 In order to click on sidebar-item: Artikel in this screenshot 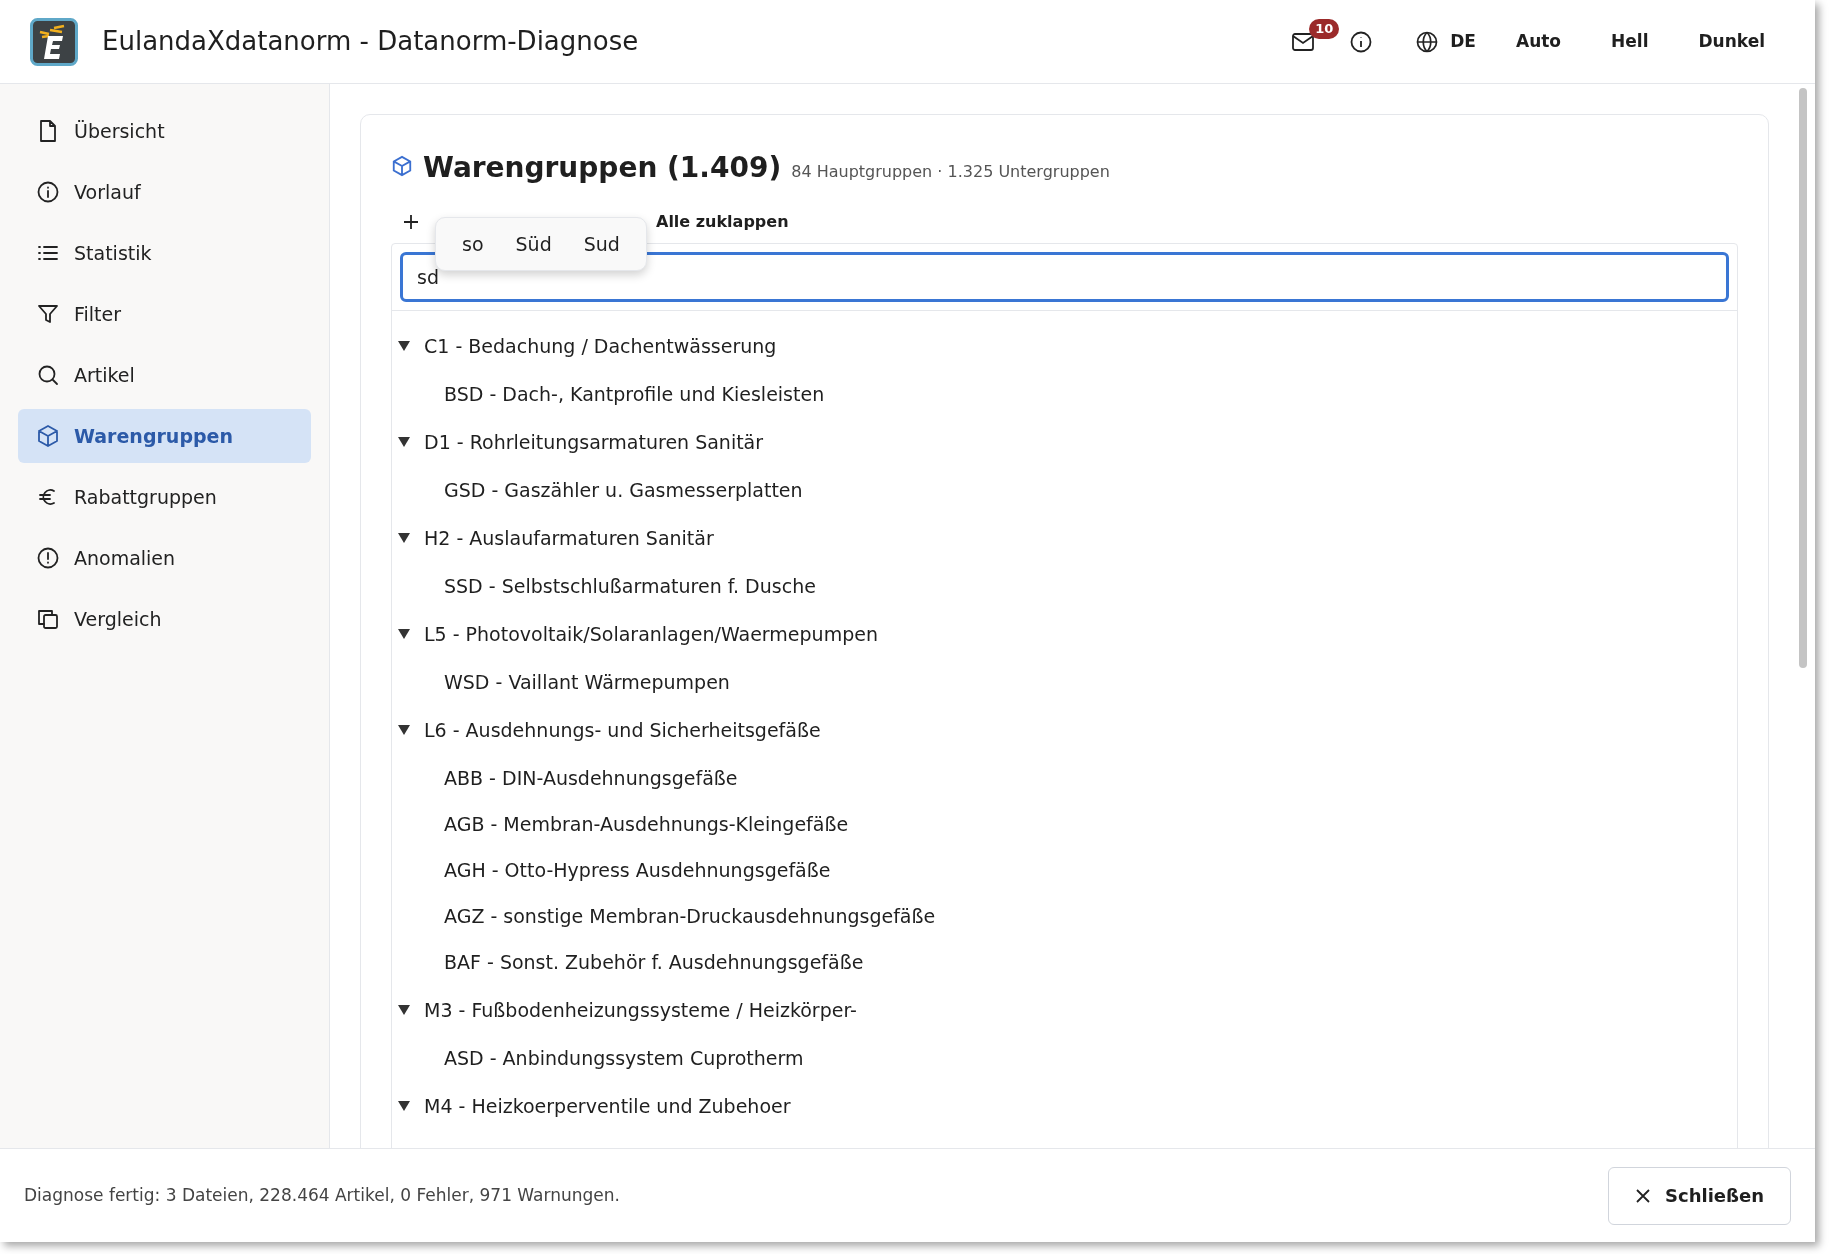, I will do `click(164, 375)`.